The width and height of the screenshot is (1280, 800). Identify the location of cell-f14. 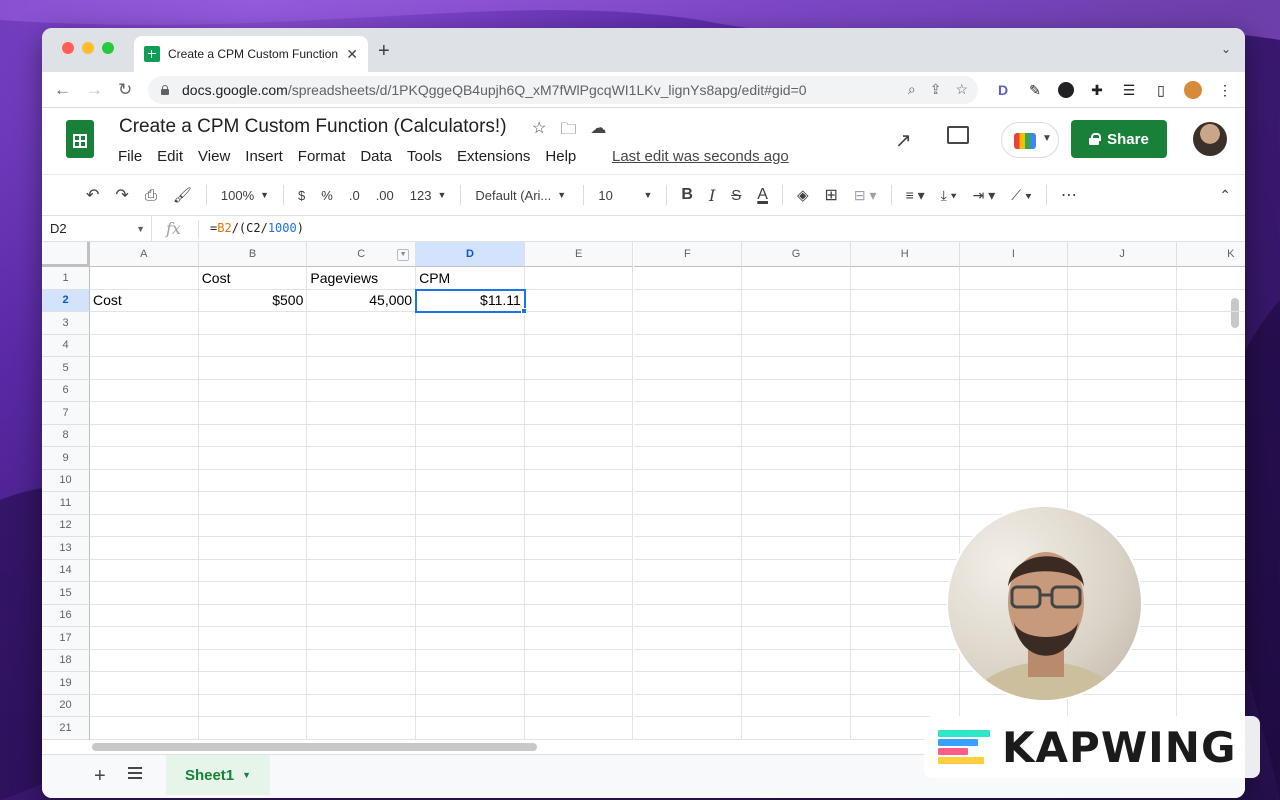
(688, 570).